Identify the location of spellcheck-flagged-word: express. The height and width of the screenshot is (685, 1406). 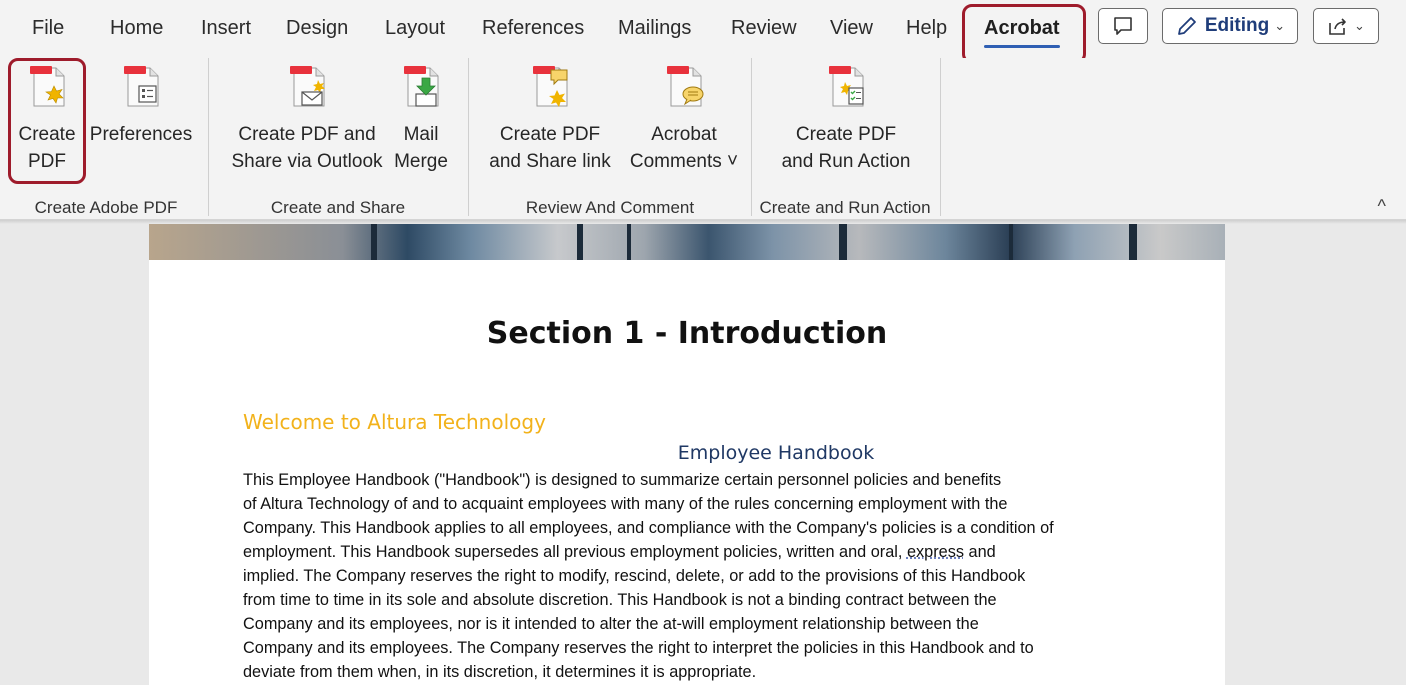
(935, 552).